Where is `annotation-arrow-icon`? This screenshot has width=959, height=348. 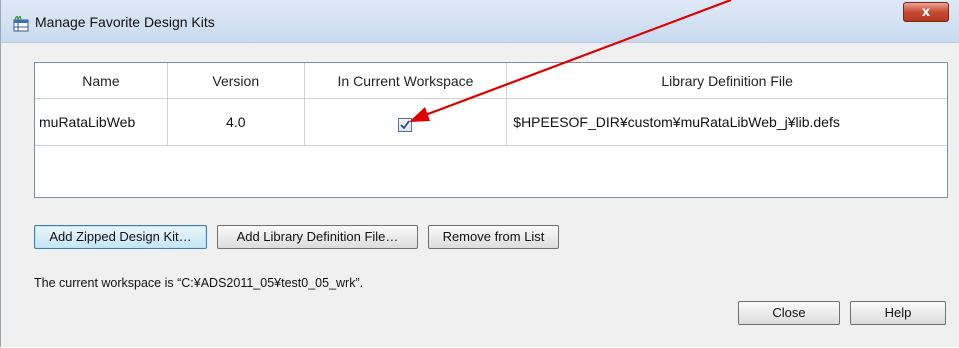 annotation-arrow-icon is located at coordinates (570, 61).